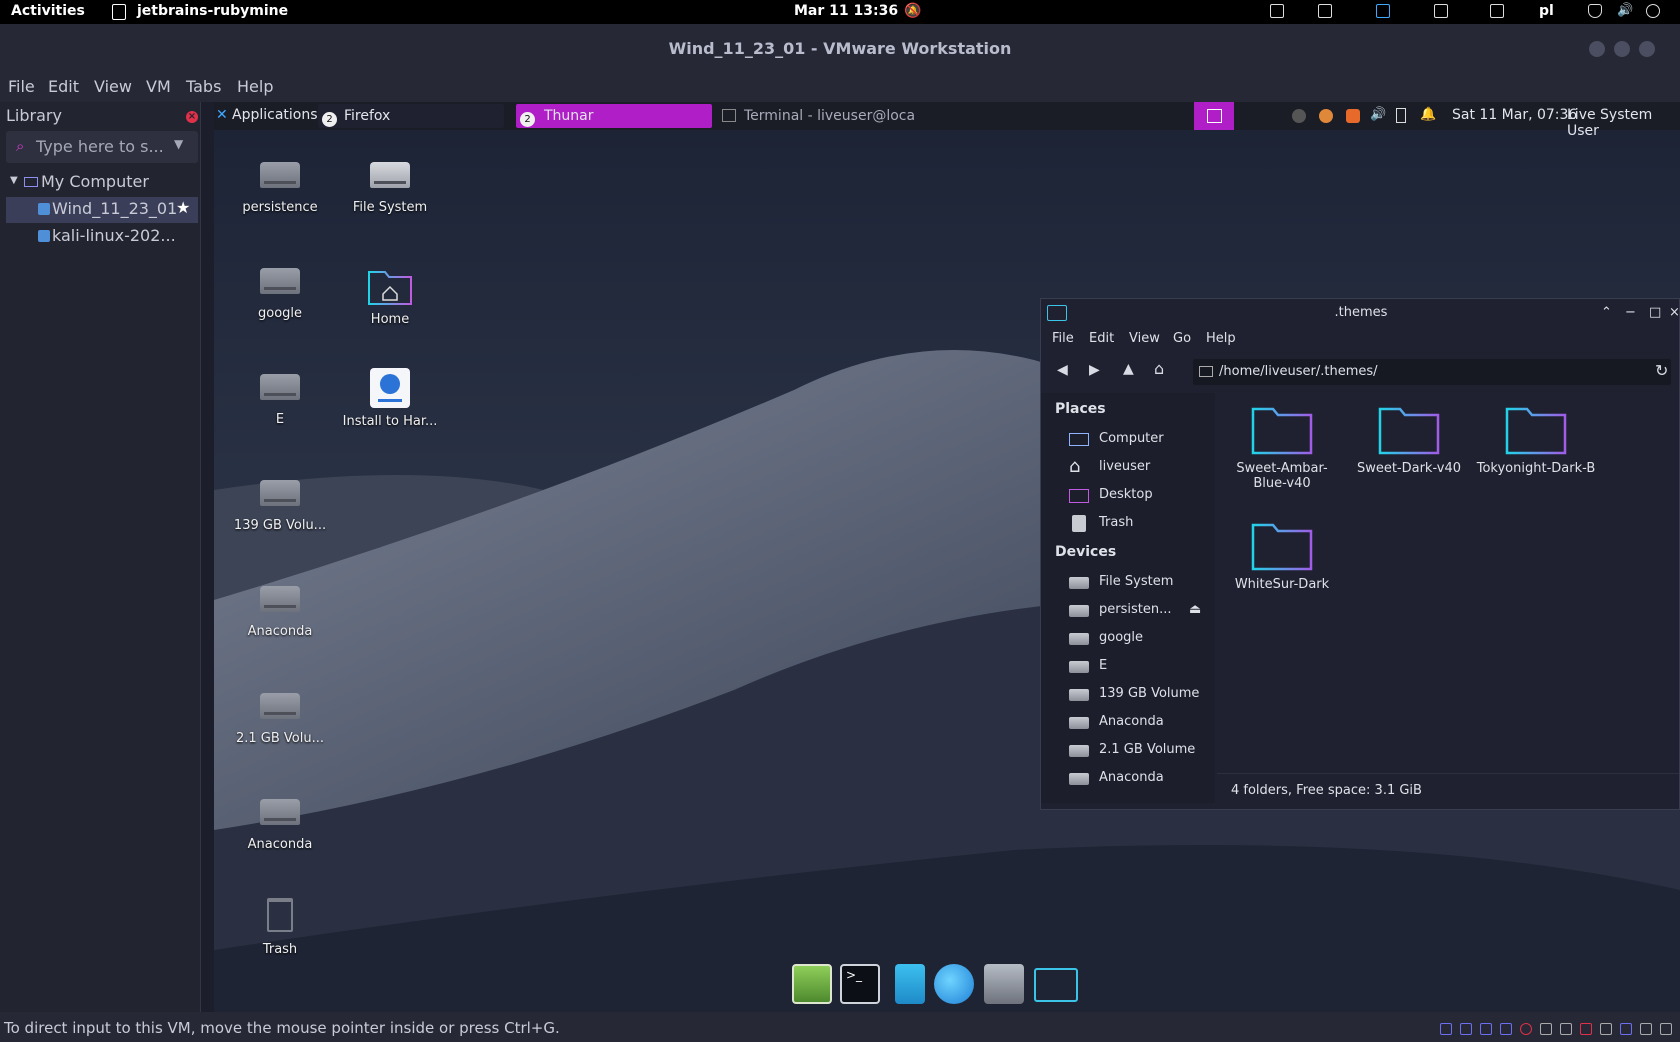 This screenshot has width=1680, height=1042. Describe the element at coordinates (1597, 49) in the screenshot. I see `minimize-button` at that location.